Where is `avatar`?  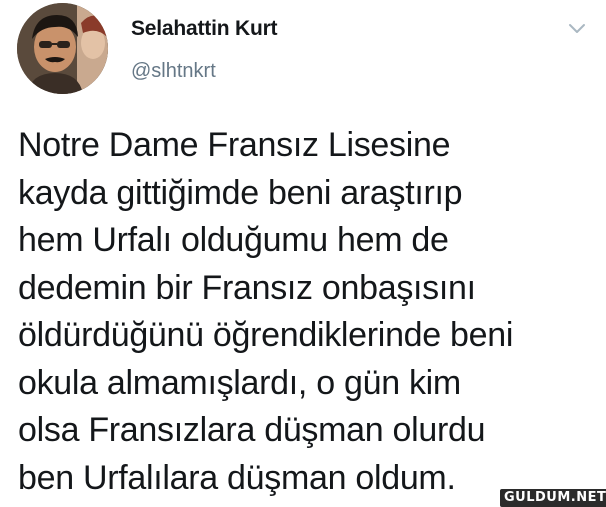 avatar is located at coordinates (62, 48).